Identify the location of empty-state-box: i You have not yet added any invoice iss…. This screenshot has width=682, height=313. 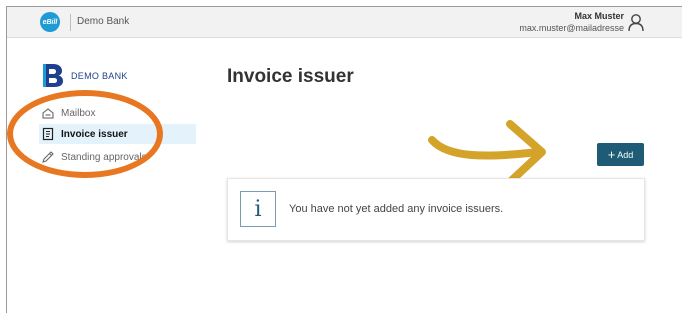
(436, 209).